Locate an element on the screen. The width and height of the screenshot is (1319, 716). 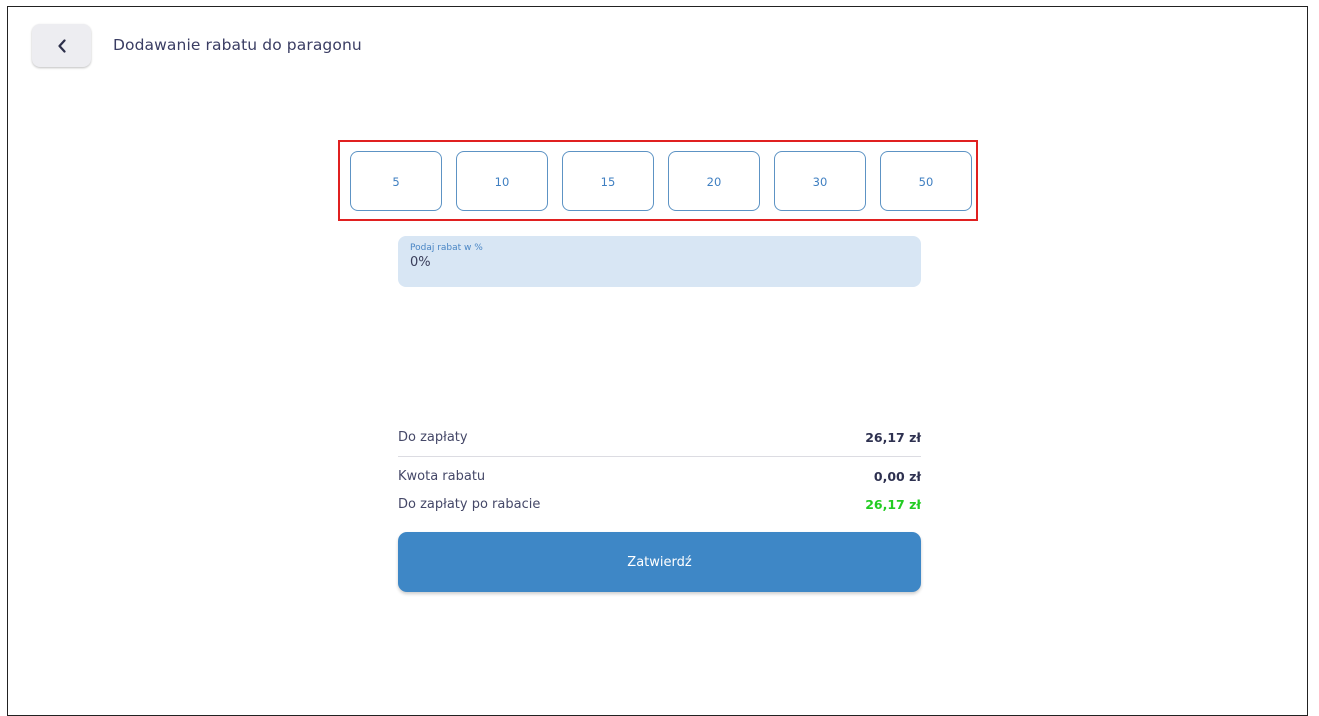
discount-amount-value: 0,00 zł is located at coordinates (897, 476).